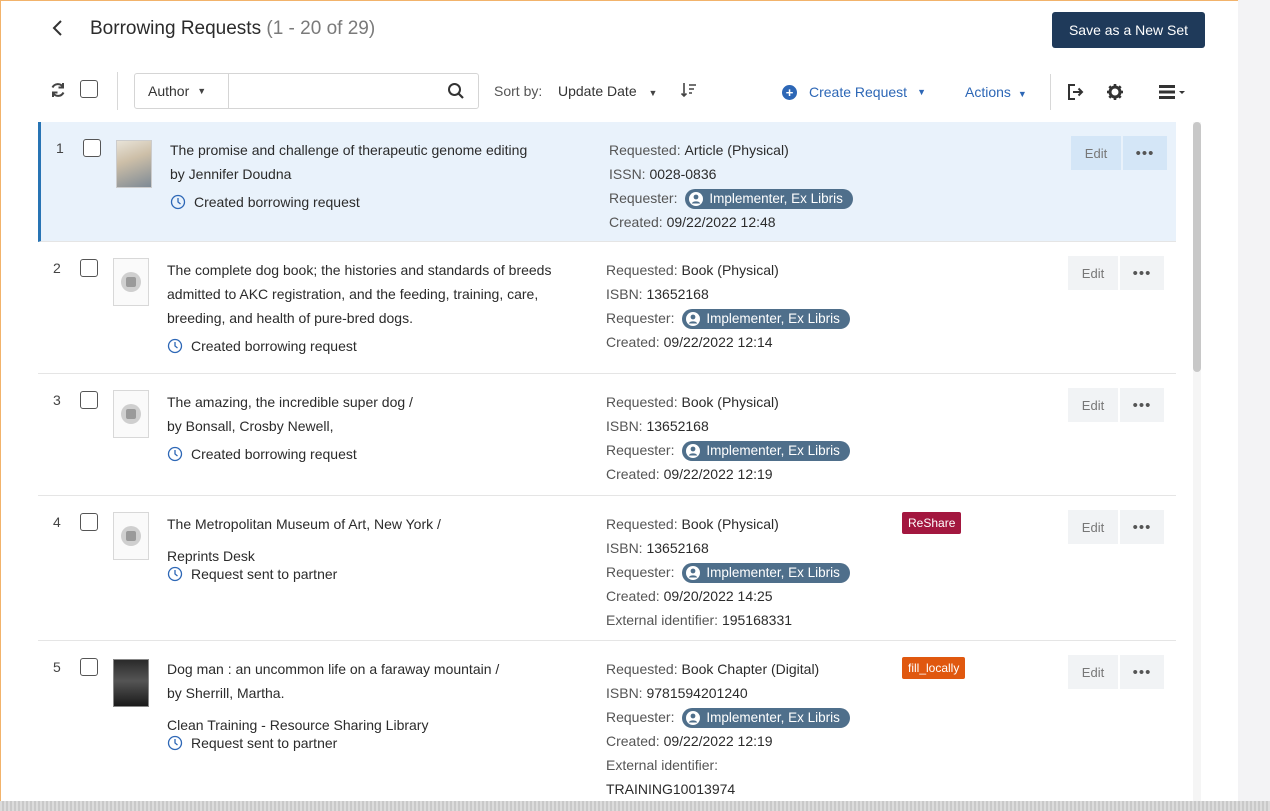 Image resolution: width=1270 pixels, height=811 pixels. What do you see at coordinates (721, 222) in the screenshot?
I see `created-value: 09/22/2022 12:48` at bounding box center [721, 222].